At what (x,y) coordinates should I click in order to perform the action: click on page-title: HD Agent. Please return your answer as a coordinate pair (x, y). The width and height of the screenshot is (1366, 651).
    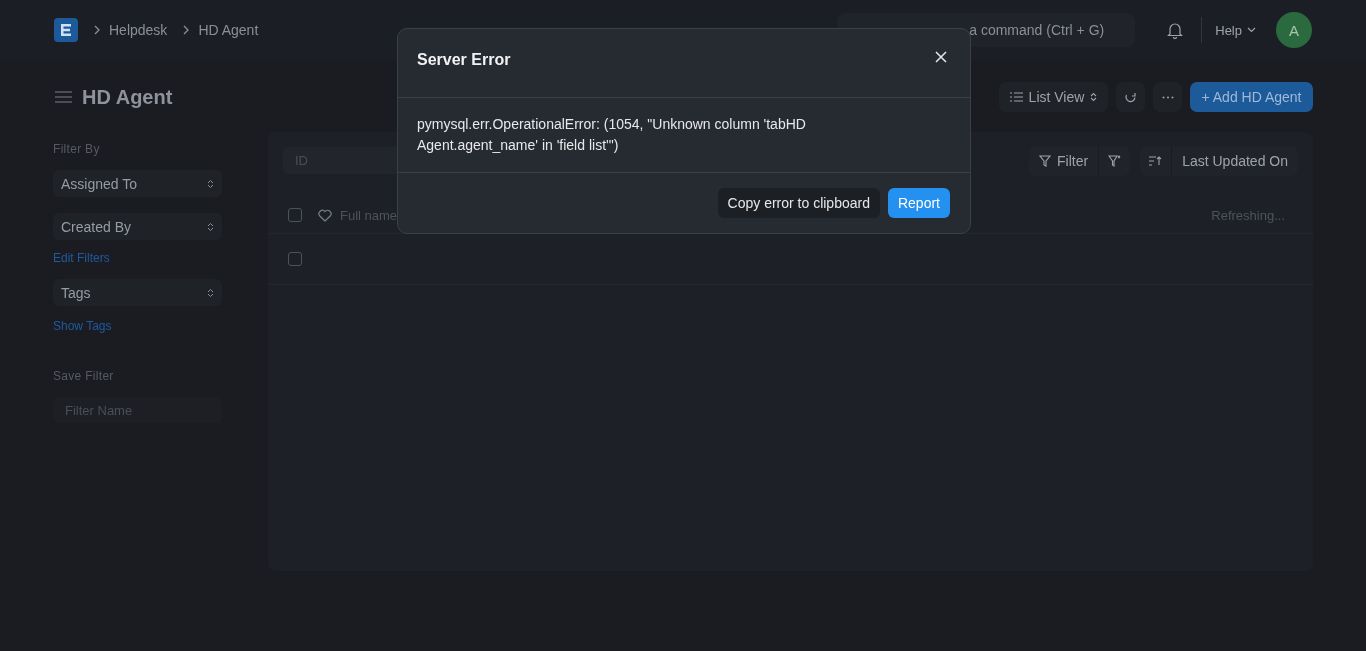
    Looking at the image, I should click on (127, 97).